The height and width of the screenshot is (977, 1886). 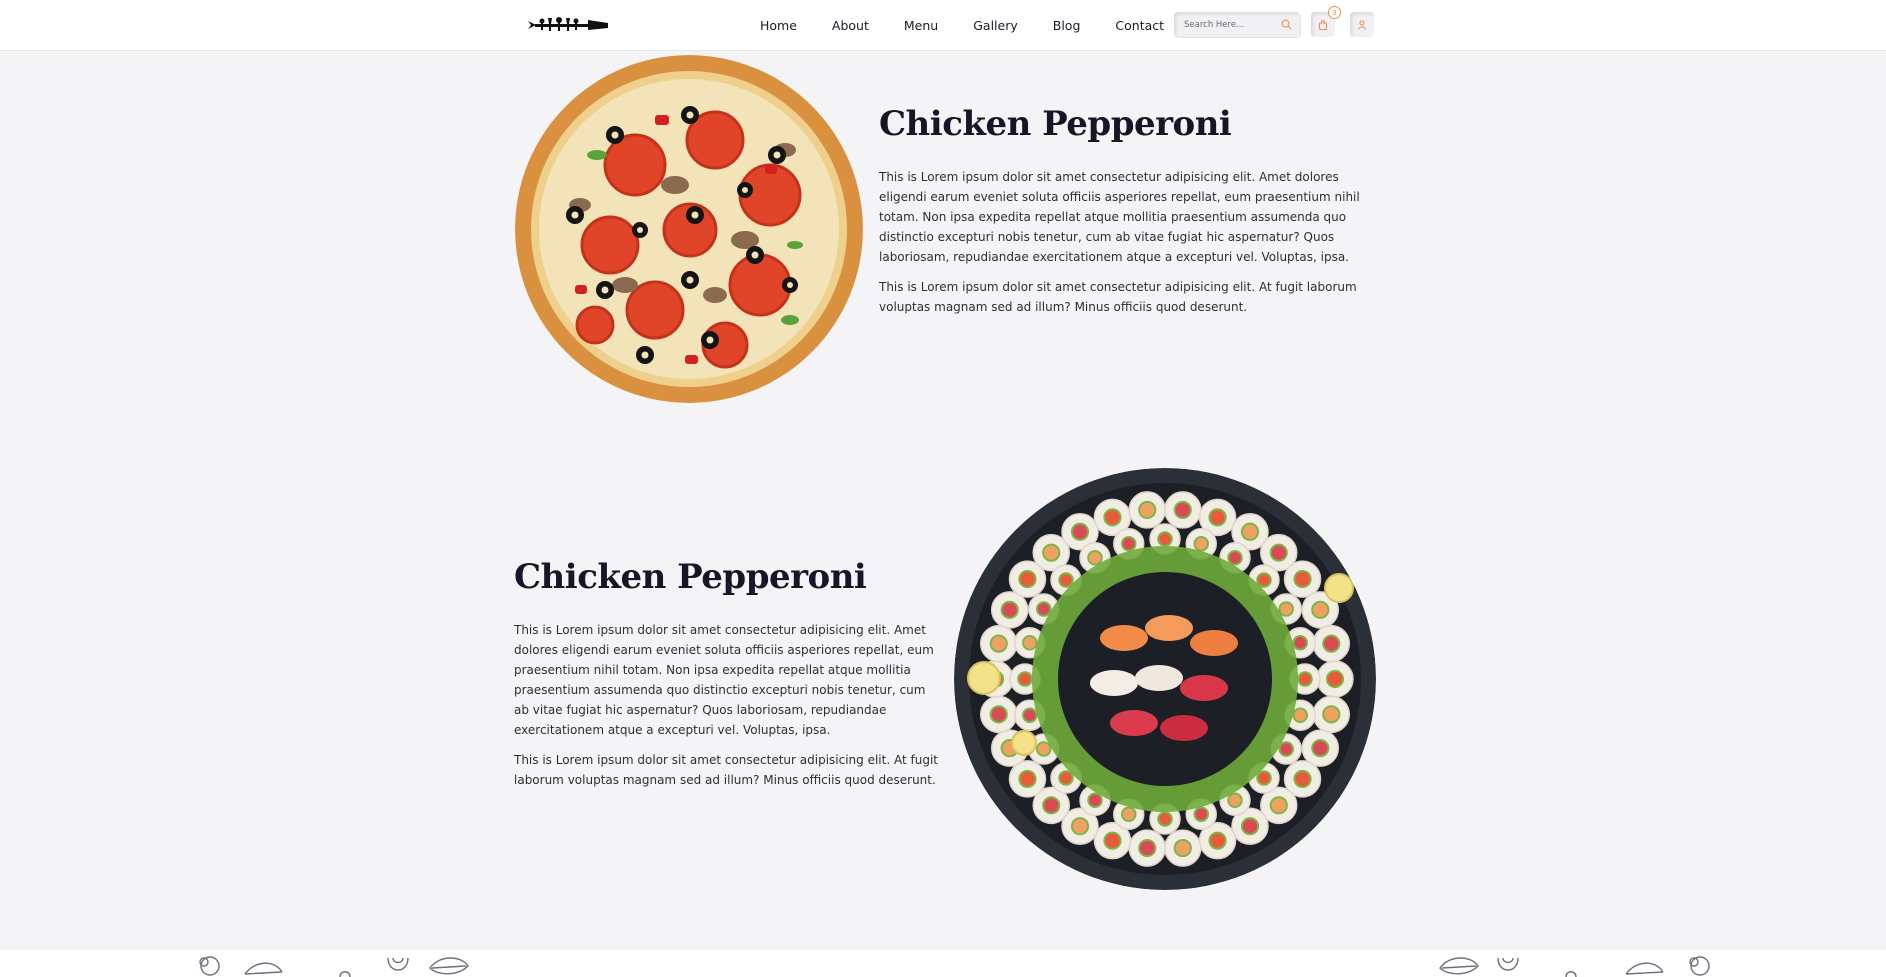 What do you see at coordinates (1334, 12) in the screenshot?
I see `cart-count-badge: 3` at bounding box center [1334, 12].